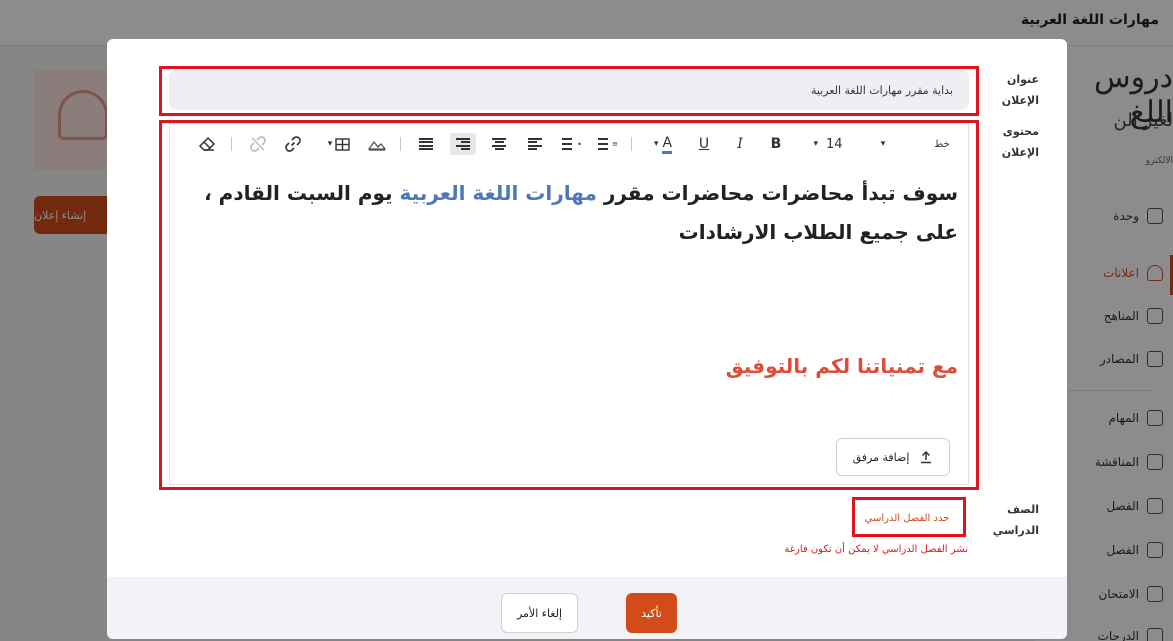 Image resolution: width=1173 pixels, height=641 pixels. What do you see at coordinates (426, 144) in the screenshot?
I see `align-justify-icon` at bounding box center [426, 144].